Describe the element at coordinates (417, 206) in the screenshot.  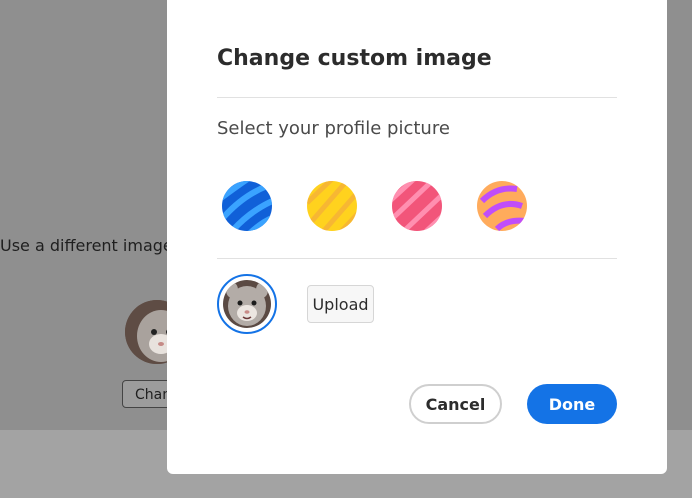
I see `swatch-pink` at that location.